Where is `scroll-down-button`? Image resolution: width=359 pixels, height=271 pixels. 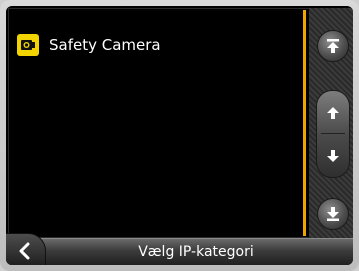
scroll-down-button is located at coordinates (333, 155).